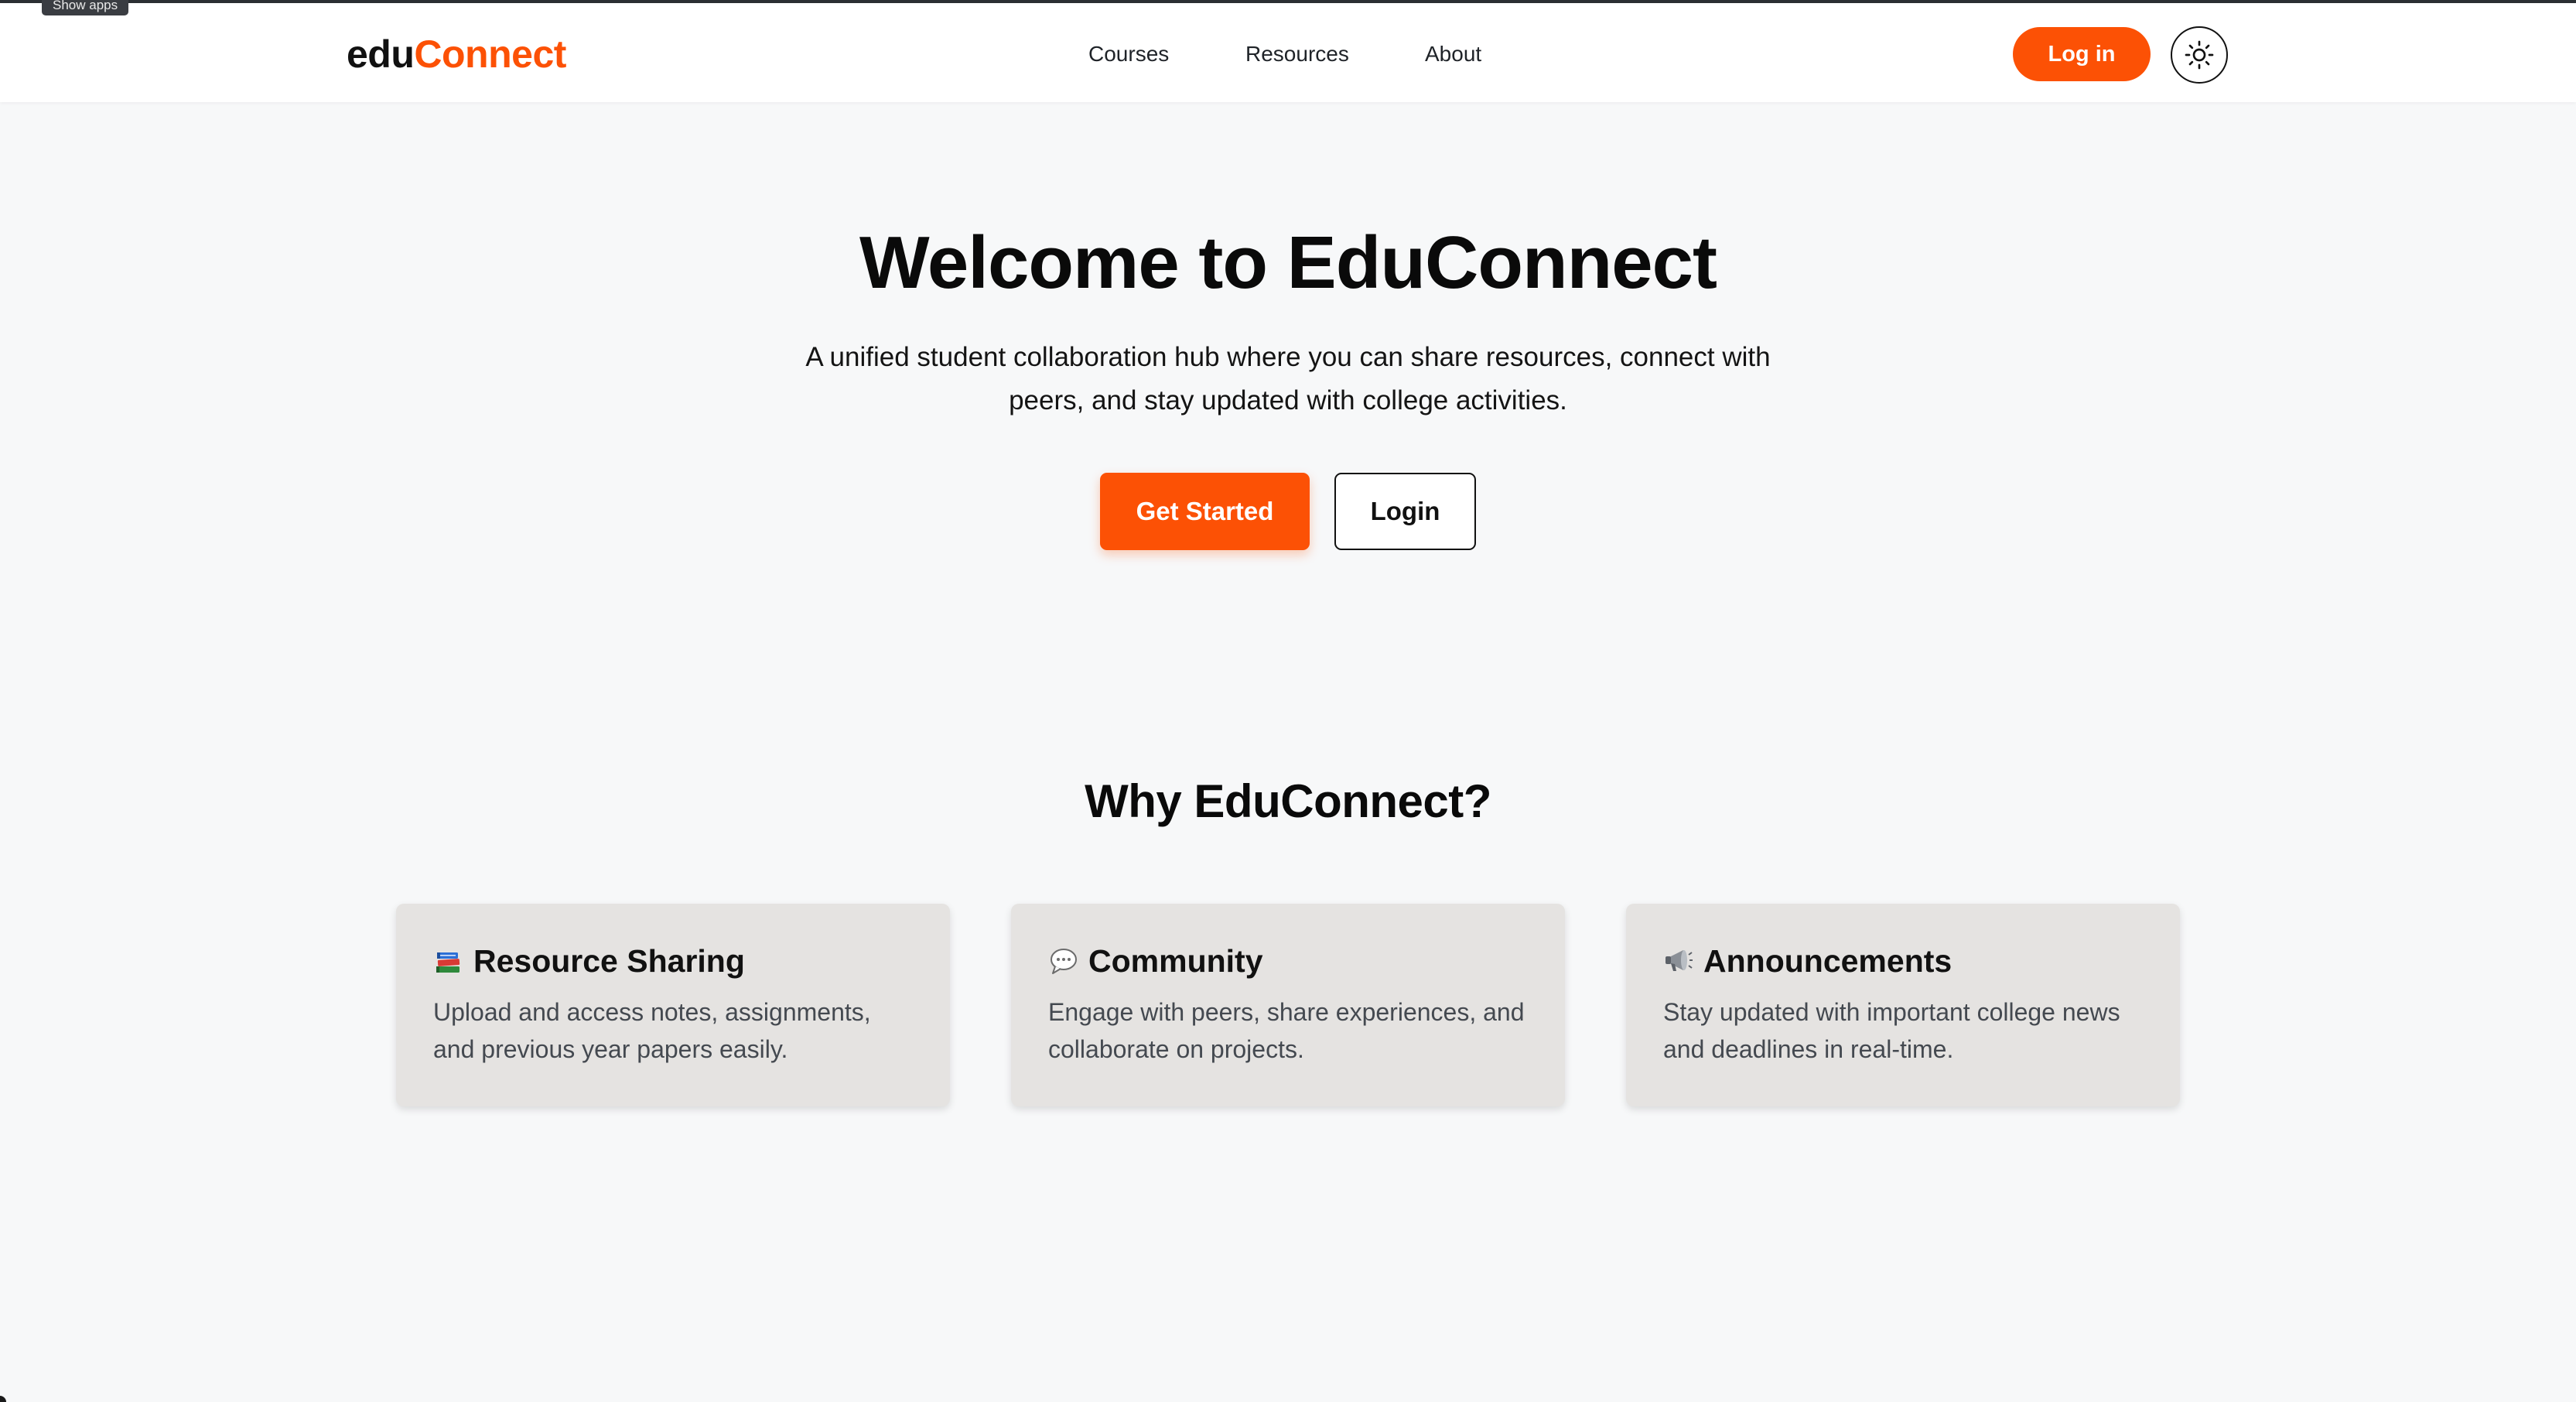 Image resolution: width=2576 pixels, height=1402 pixels. What do you see at coordinates (85, 7) in the screenshot?
I see `show-apps-tooltip: Show apps` at bounding box center [85, 7].